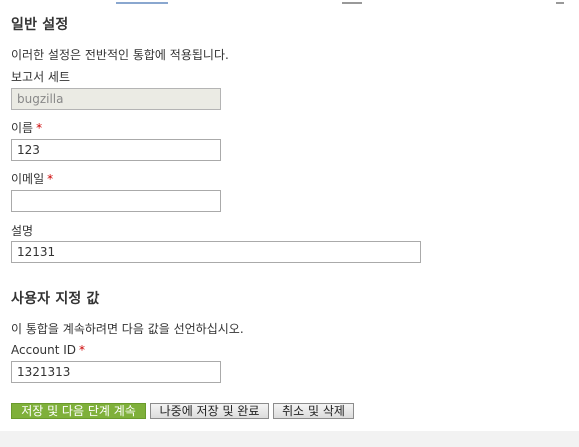  Describe the element at coordinates (120, 55) in the screenshot. I see `general-settings-description: 이러한 설정은 전반적인 통합에 적용됩니다.` at that location.